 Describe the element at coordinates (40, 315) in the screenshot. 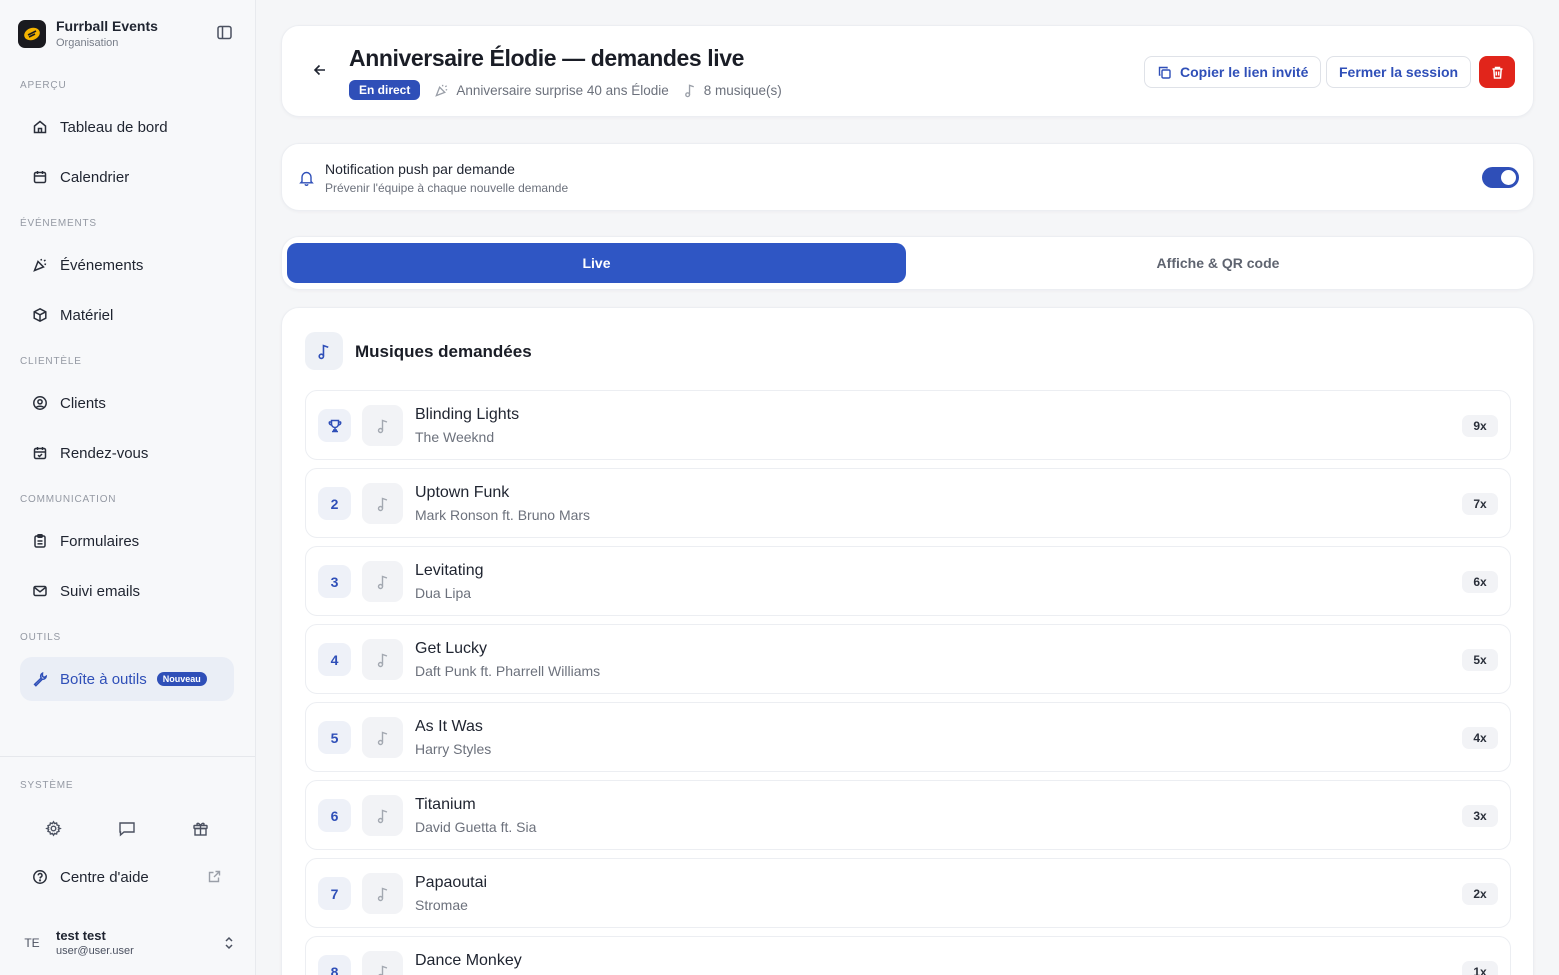

I see `box-icon` at that location.